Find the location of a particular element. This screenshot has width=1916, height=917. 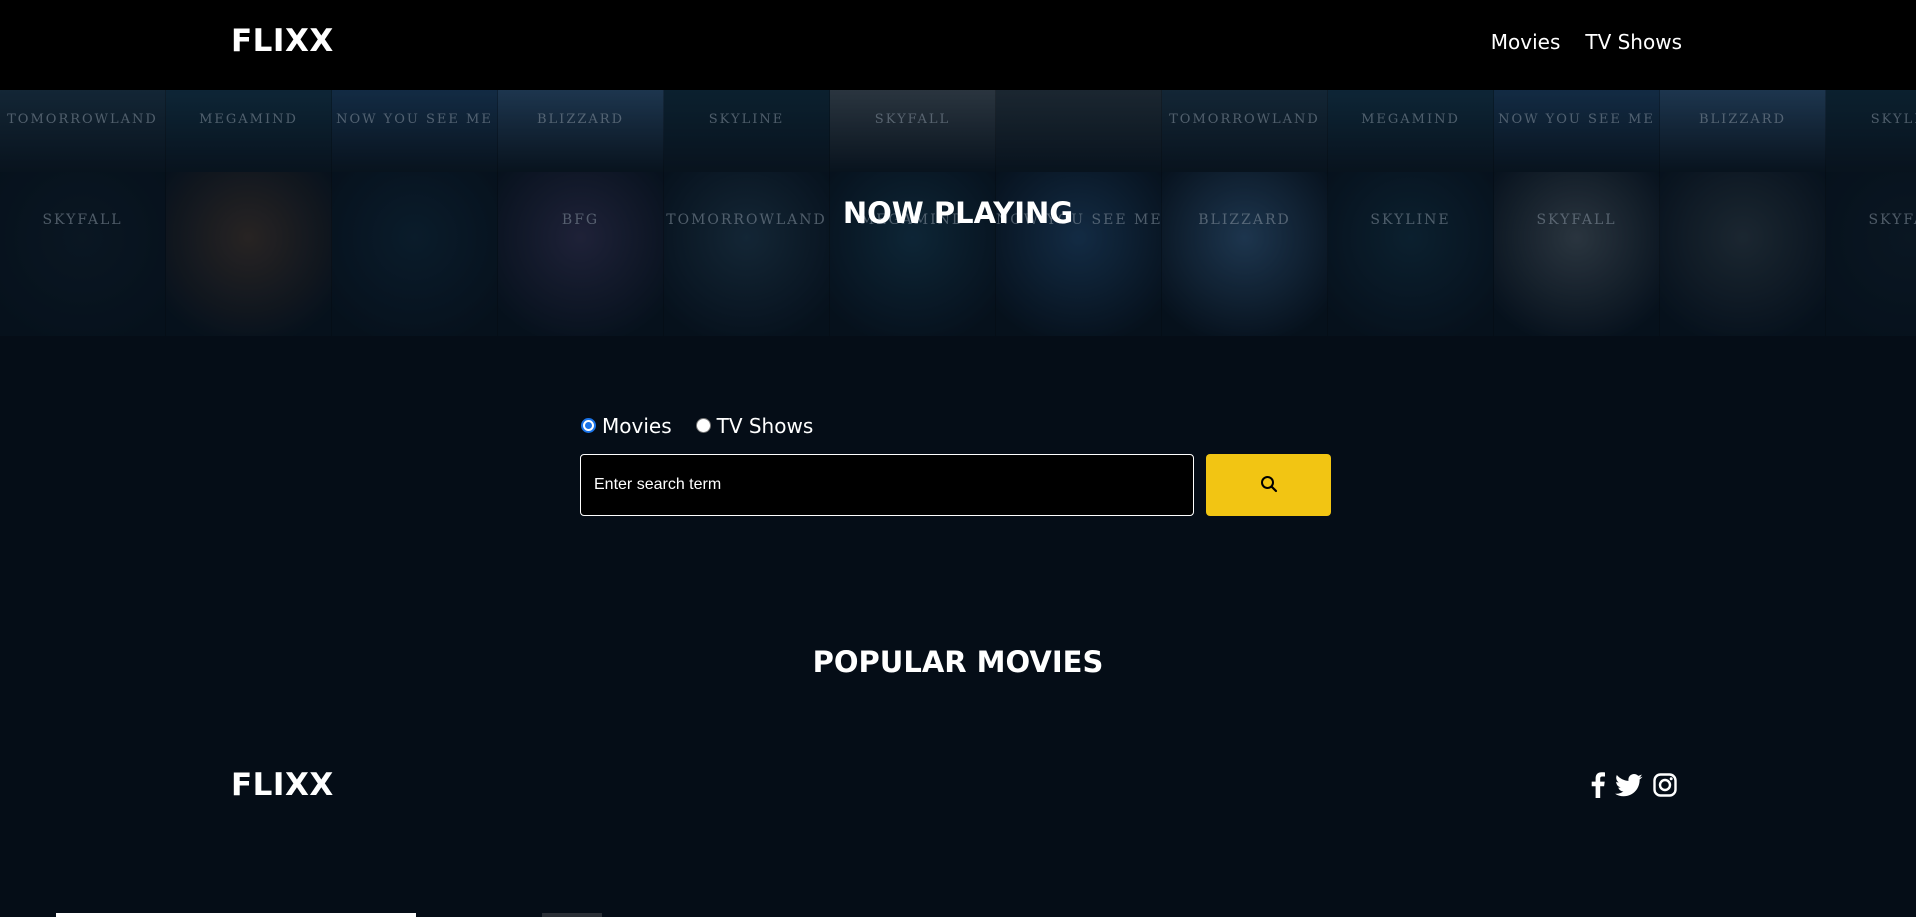

nav-link-tv-shows: TV Shows is located at coordinates (1633, 42).